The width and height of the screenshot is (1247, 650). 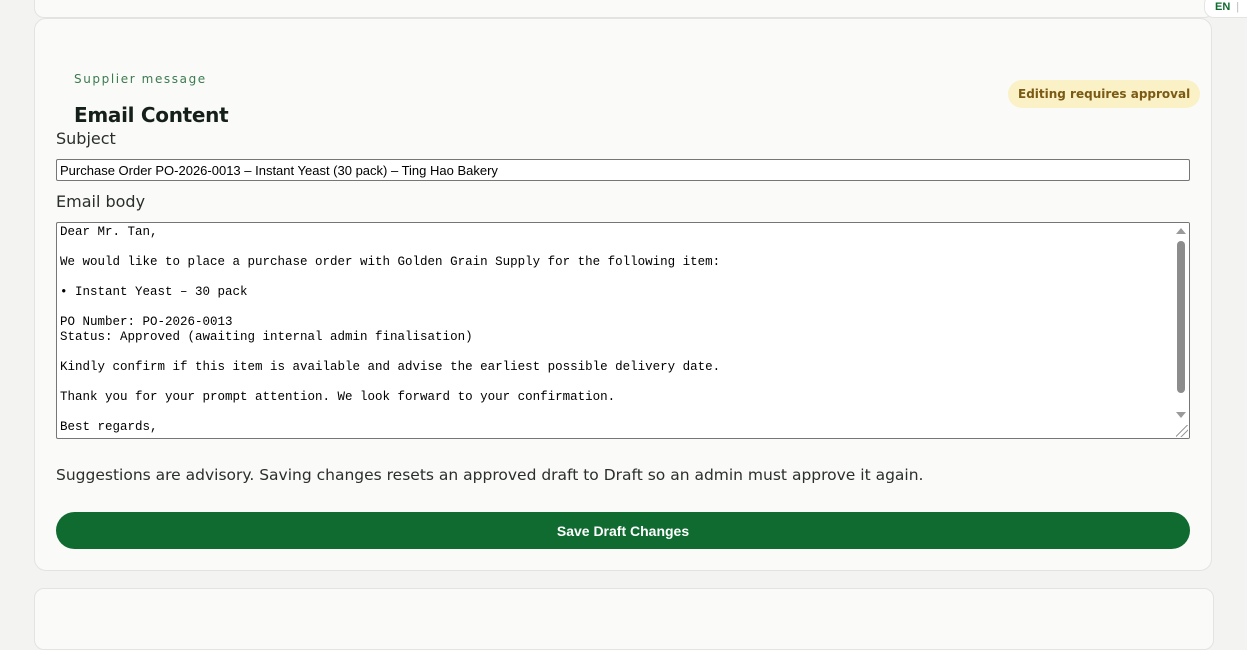 What do you see at coordinates (86, 138) in the screenshot?
I see `subject-label: Subject` at bounding box center [86, 138].